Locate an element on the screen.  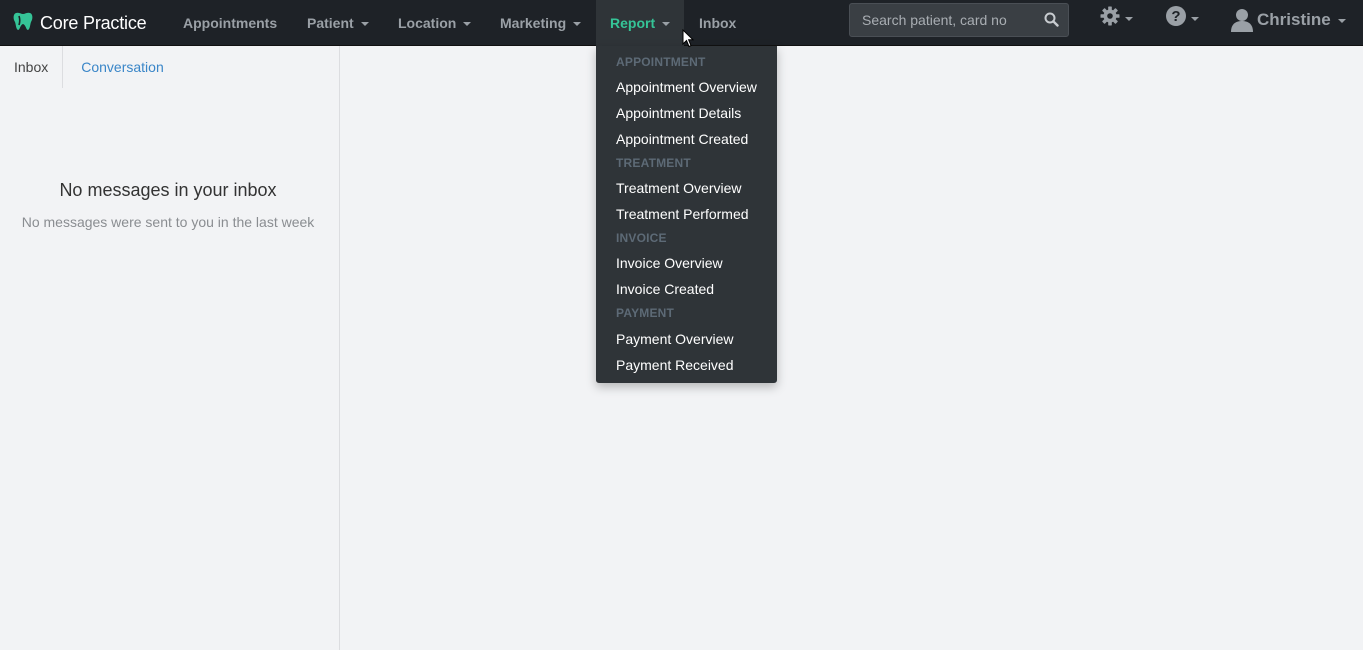
nav-inbox-label: Inbox is located at coordinates (718, 23).